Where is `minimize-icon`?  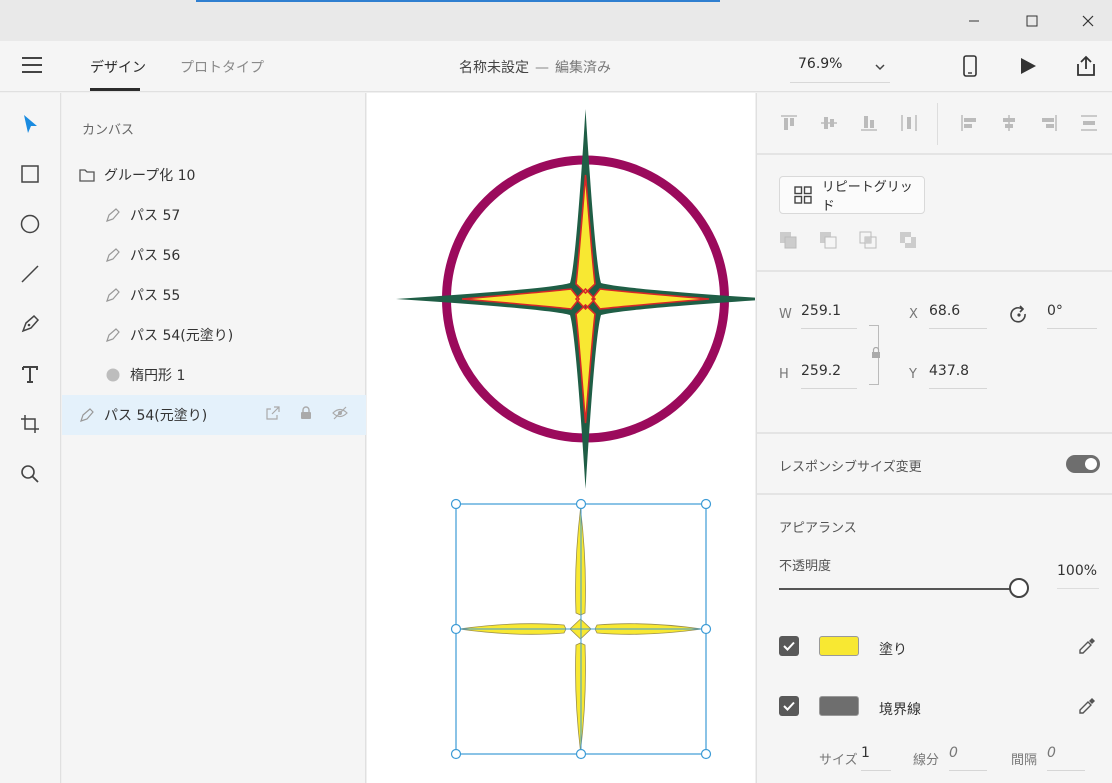
minimize-icon is located at coordinates (974, 20).